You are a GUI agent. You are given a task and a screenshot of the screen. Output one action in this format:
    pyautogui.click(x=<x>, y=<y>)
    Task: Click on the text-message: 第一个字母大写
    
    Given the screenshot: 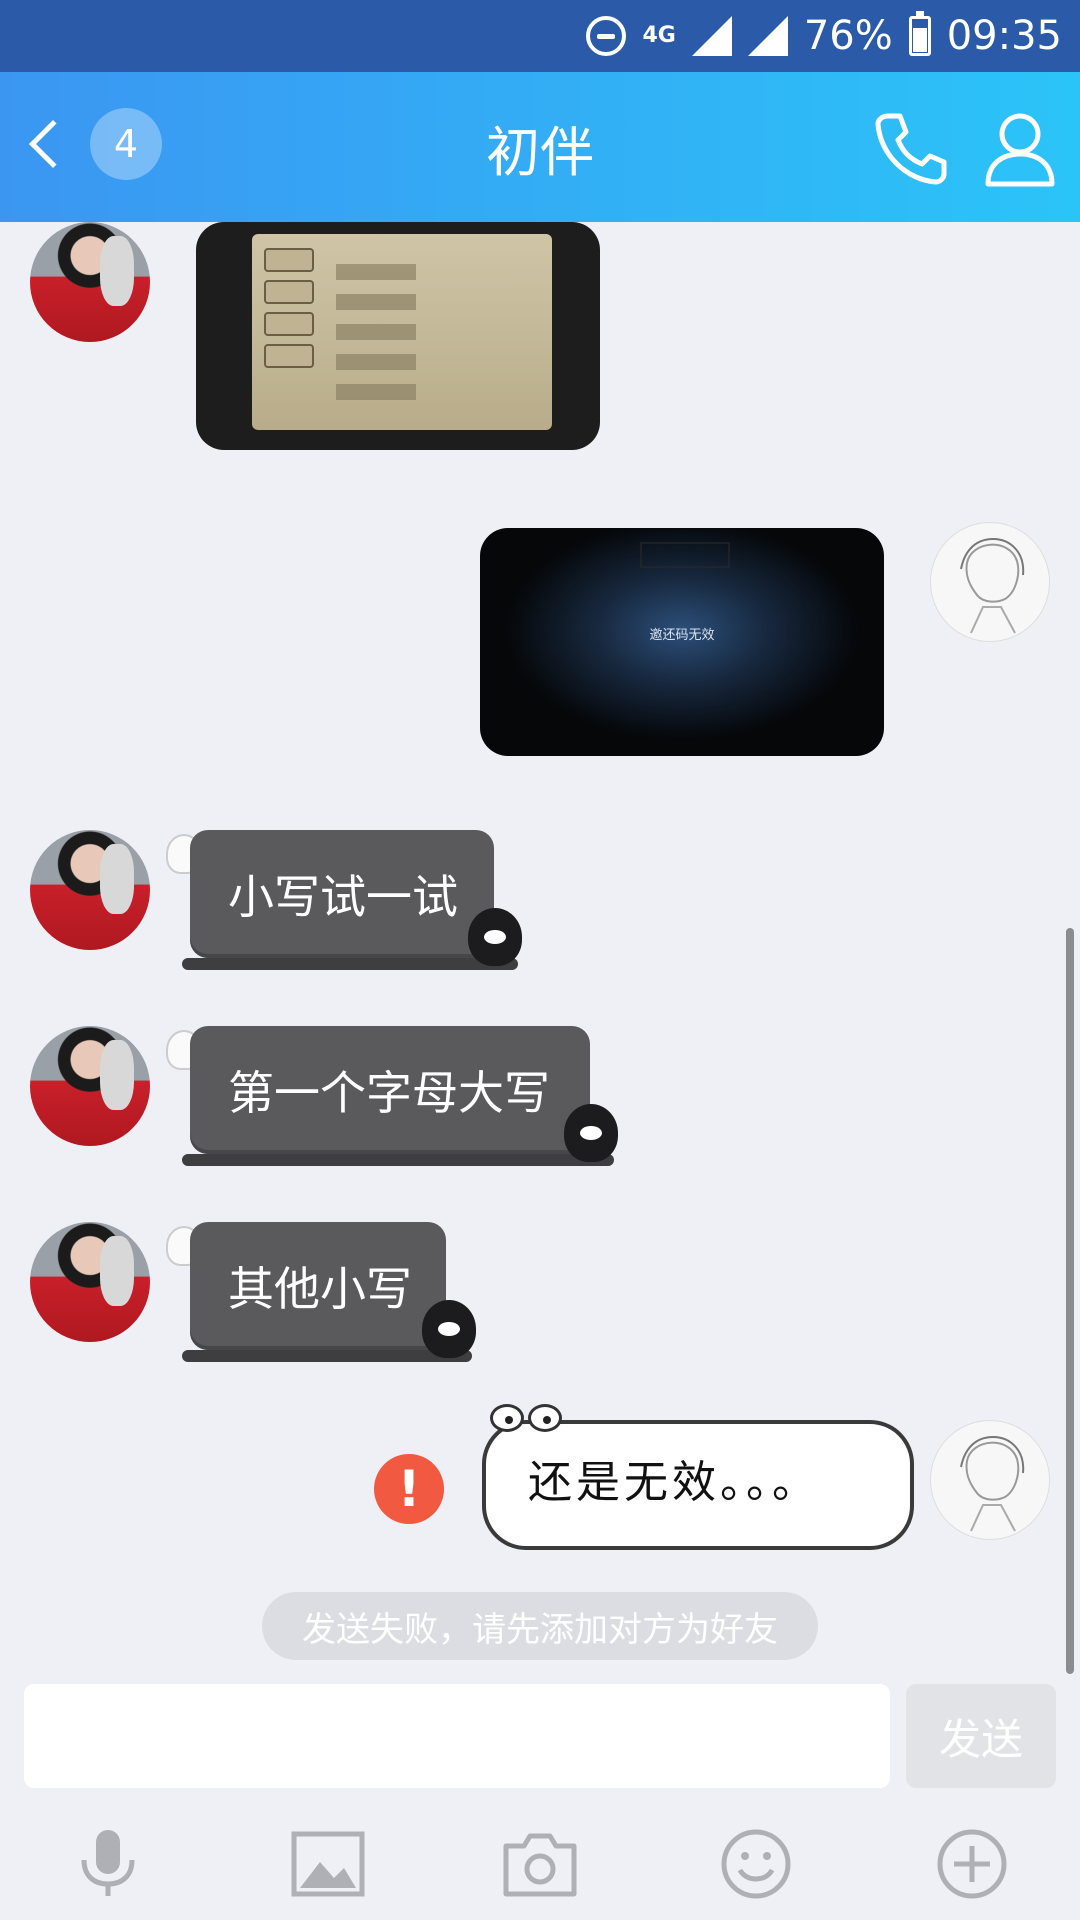 What is the action you would take?
    pyautogui.click(x=392, y=1096)
    